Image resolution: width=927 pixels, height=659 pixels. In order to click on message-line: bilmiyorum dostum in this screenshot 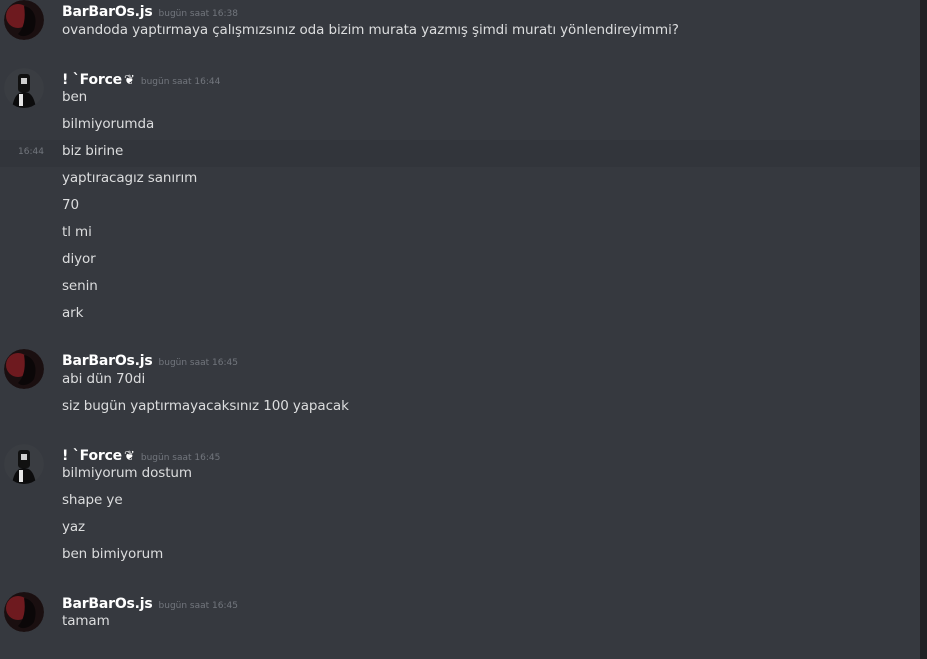, I will do `click(460, 475)`.